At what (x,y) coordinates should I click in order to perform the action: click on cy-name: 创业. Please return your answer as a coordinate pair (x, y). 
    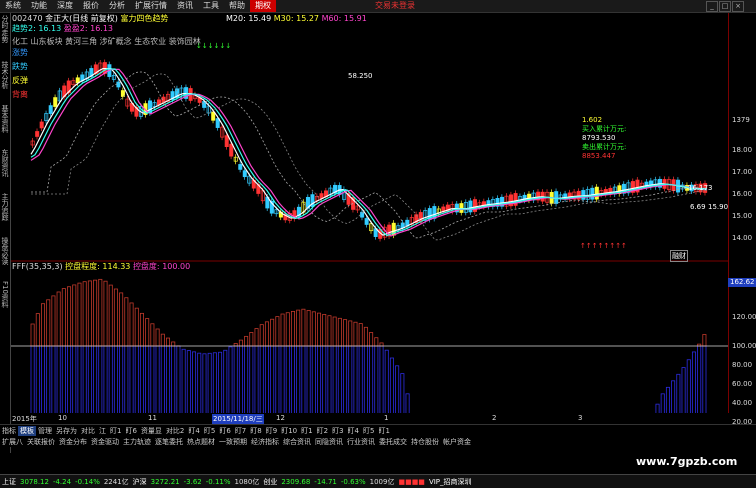
    Looking at the image, I should click on (270, 482).